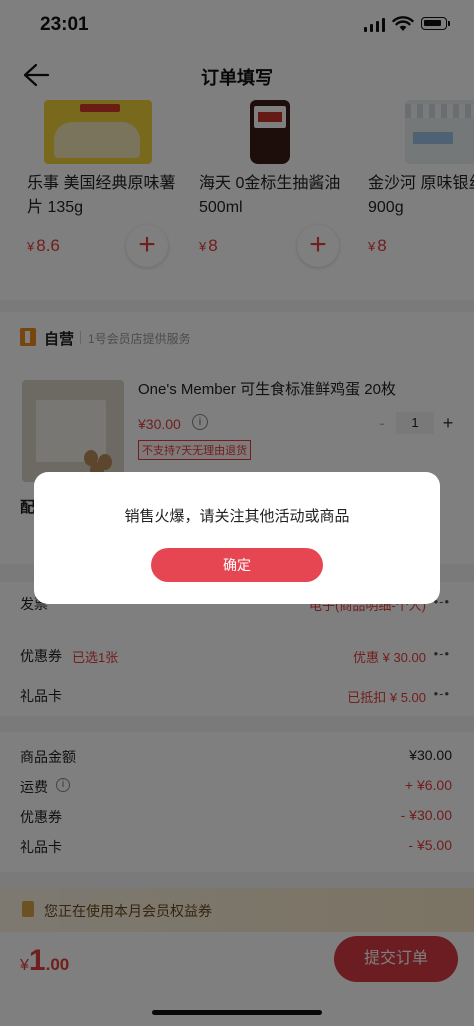  What do you see at coordinates (237, 538) in the screenshot?
I see `alert-dialog: 销售火爆，请关注其他活动或商品 确定` at bounding box center [237, 538].